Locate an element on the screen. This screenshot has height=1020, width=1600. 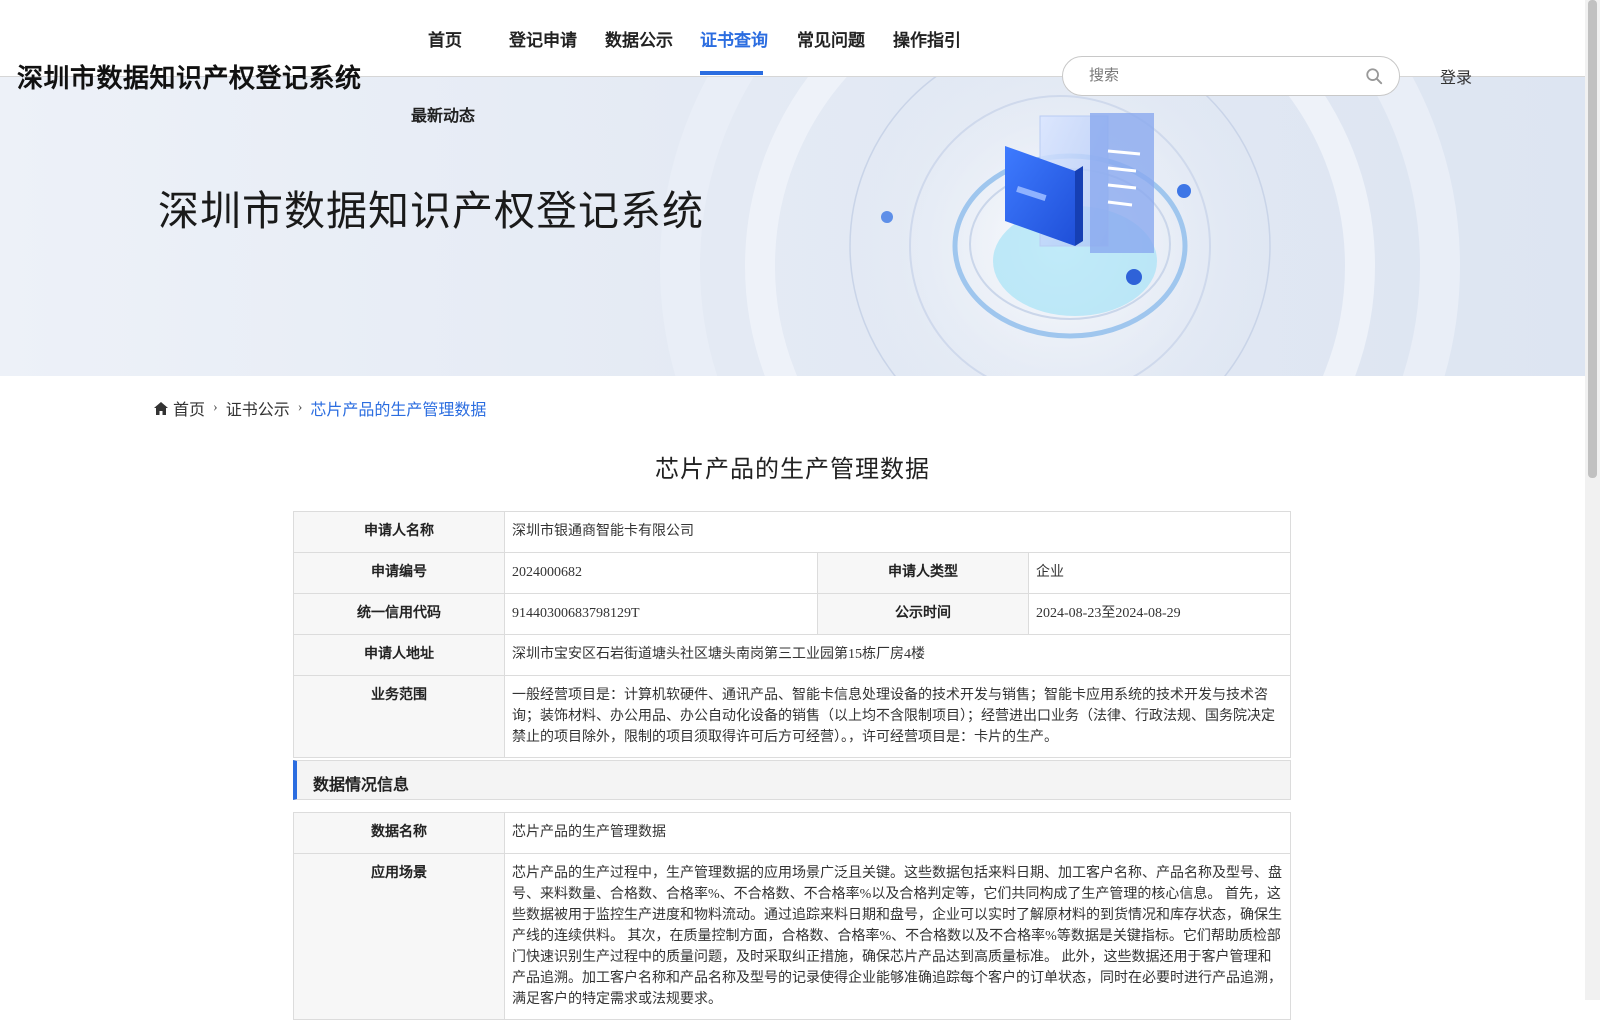
section-title: 数据情况信息 is located at coordinates (361, 785).